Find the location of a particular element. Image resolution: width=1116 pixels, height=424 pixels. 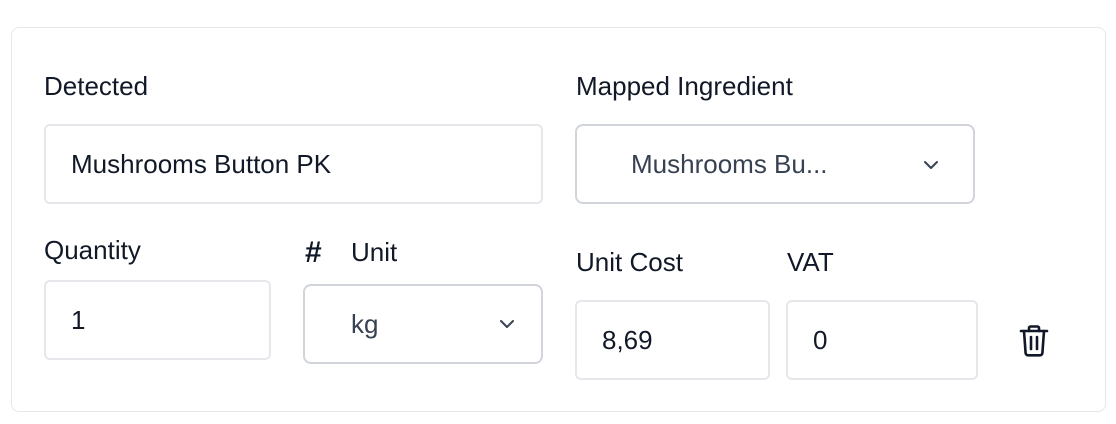

detected-input: Mushrooms Button PK is located at coordinates (293, 164).